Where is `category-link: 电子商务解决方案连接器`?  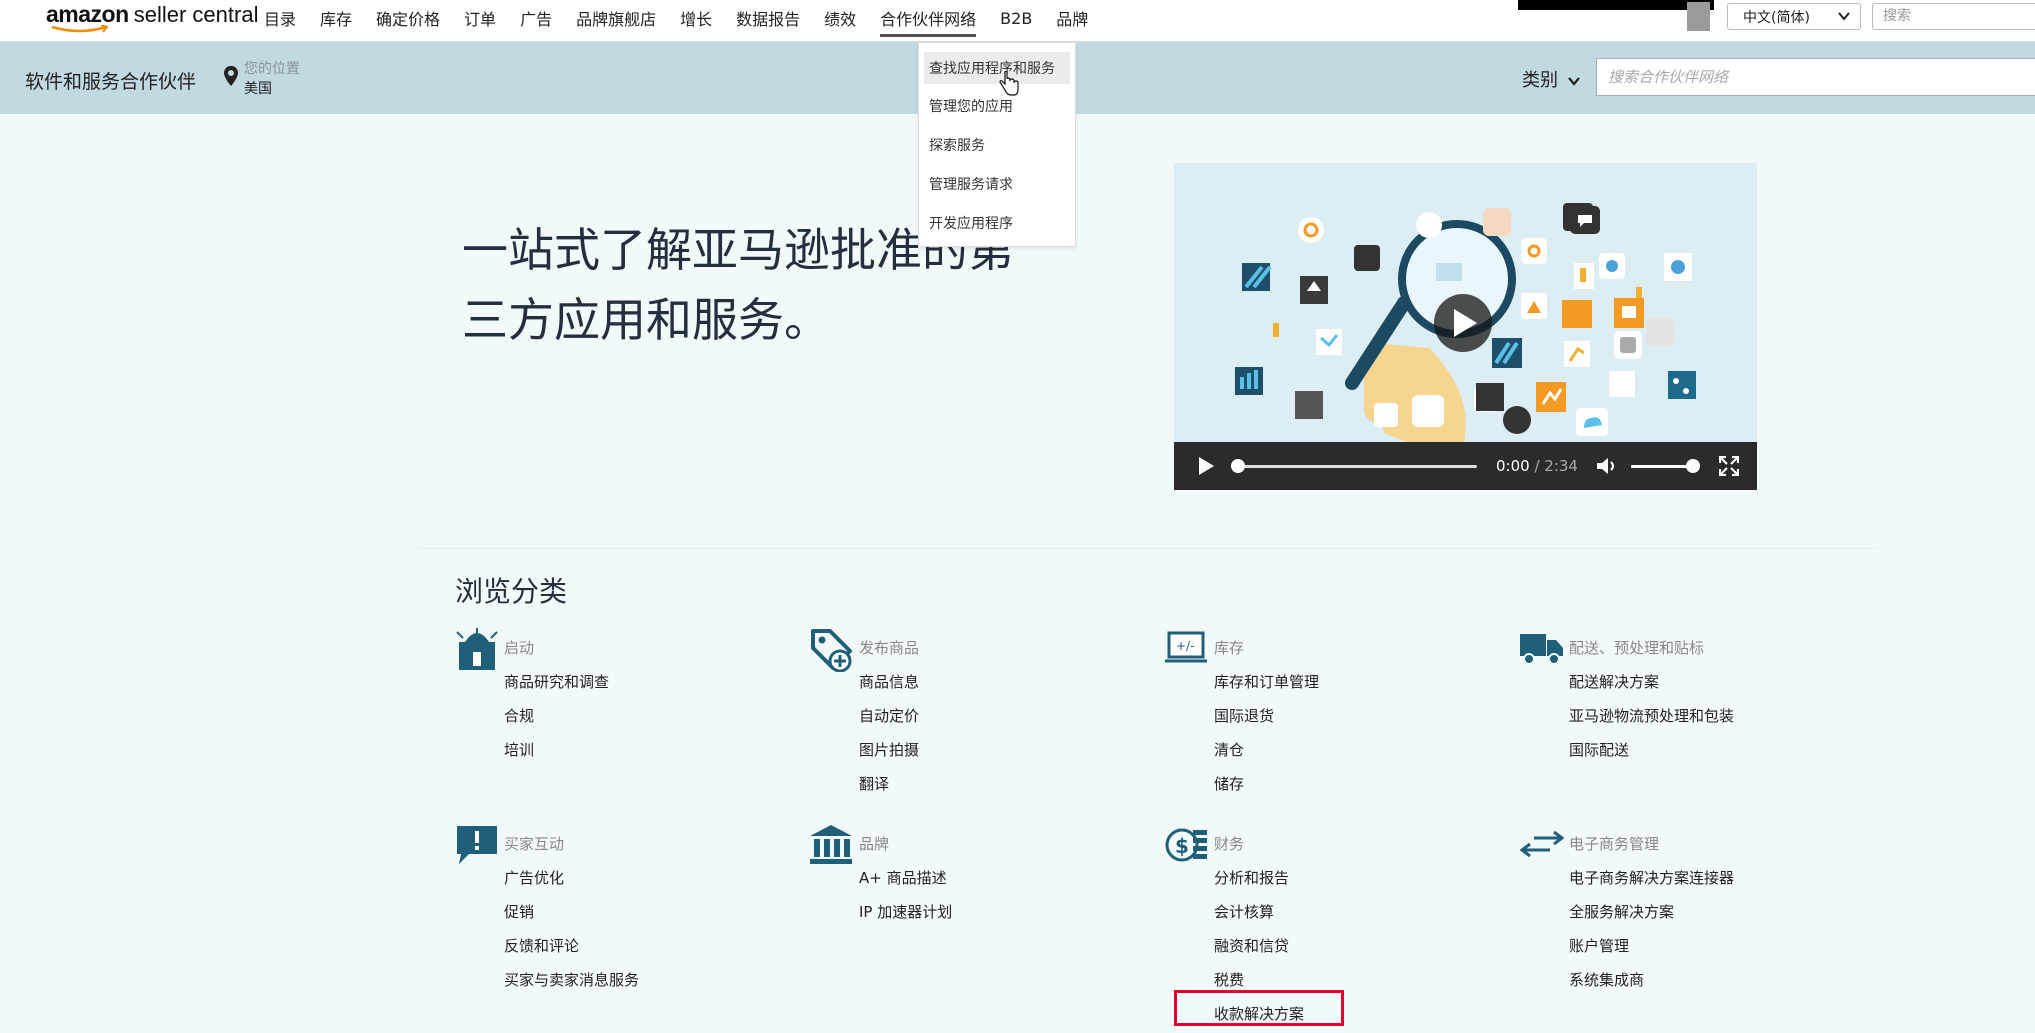 category-link: 电子商务解决方案连接器 is located at coordinates (1651, 877).